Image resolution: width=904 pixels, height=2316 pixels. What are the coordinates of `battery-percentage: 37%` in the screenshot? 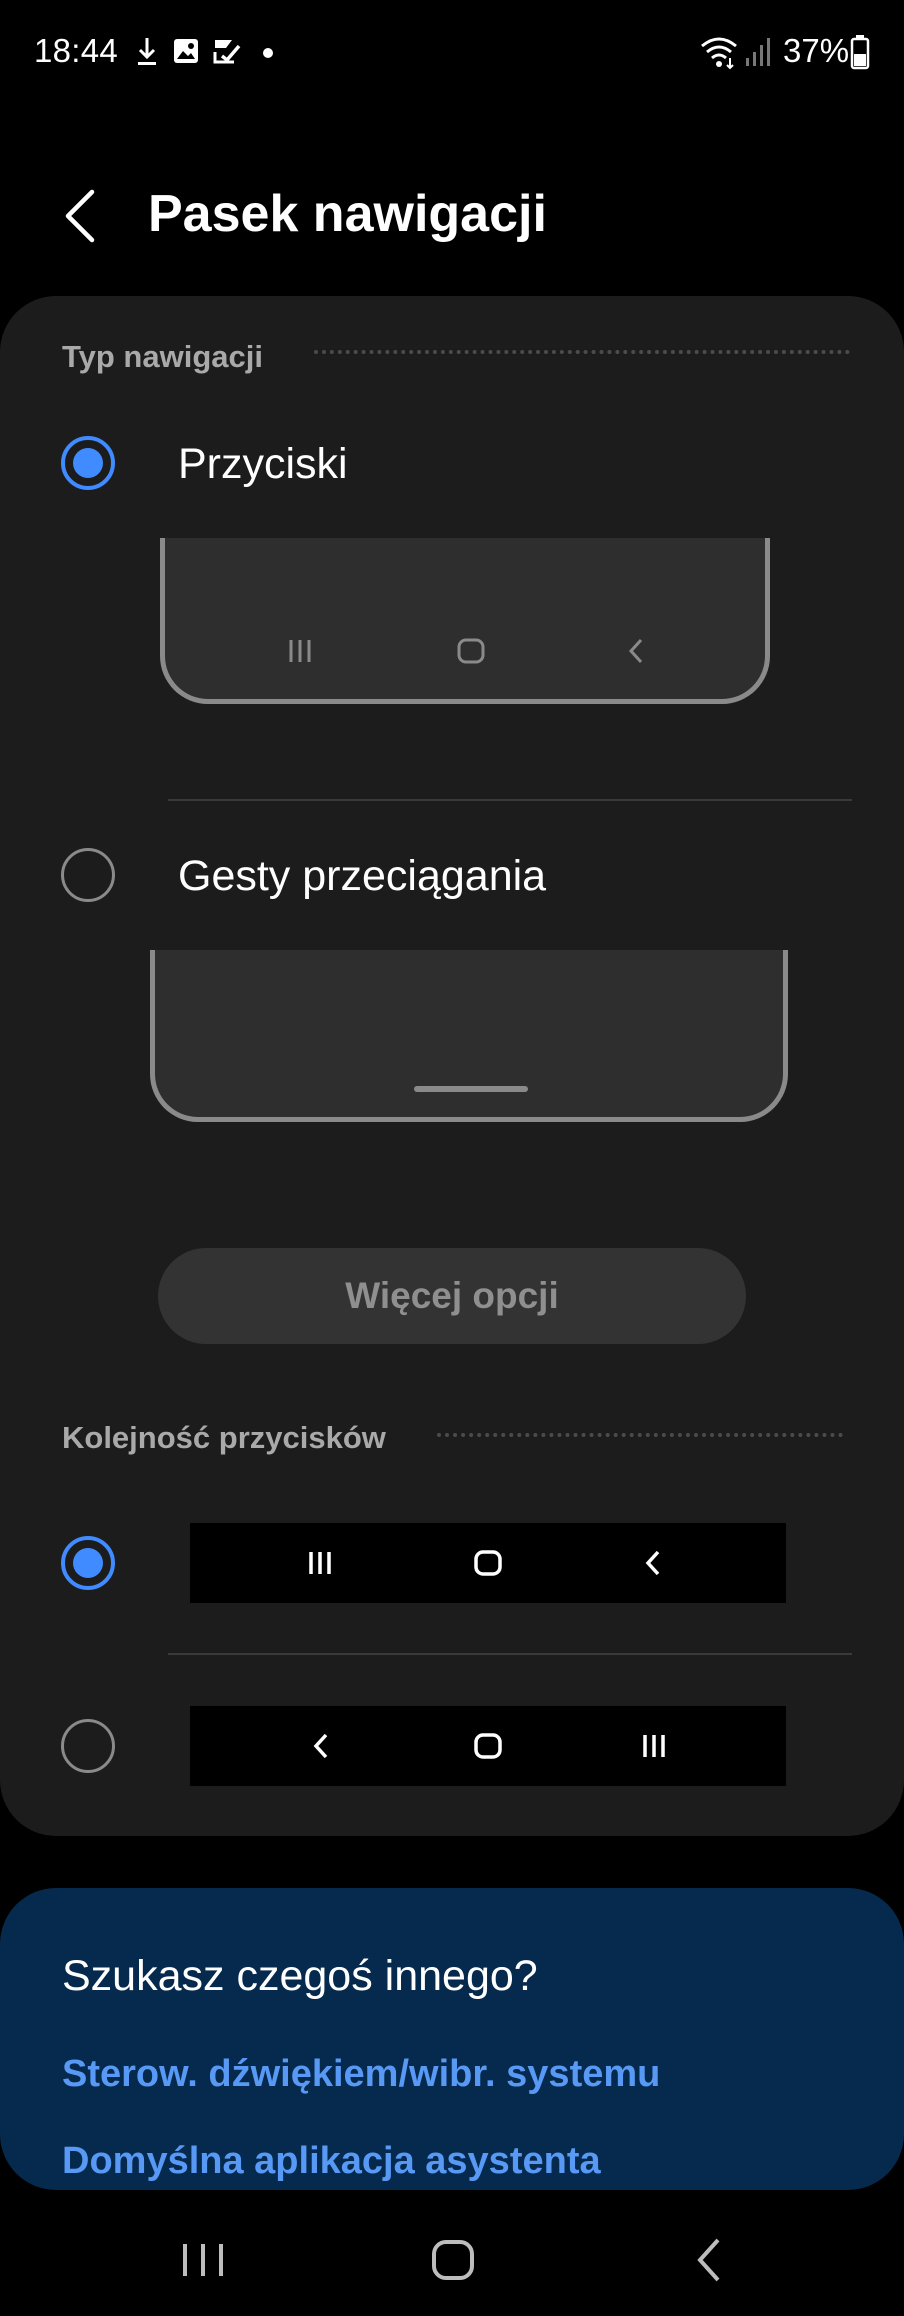 It's located at (816, 50).